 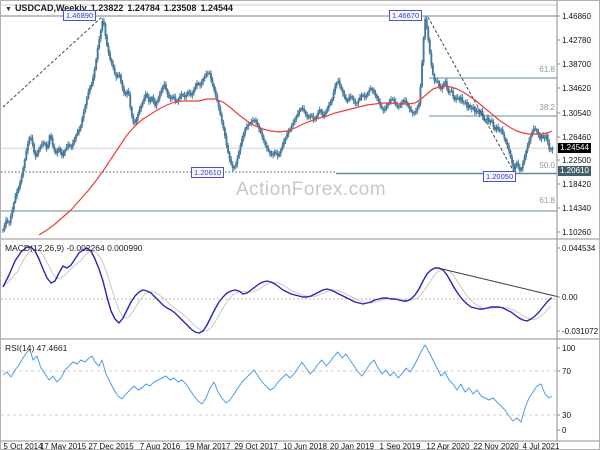 What do you see at coordinates (576, 40) in the screenshot?
I see `price-axis-tick-label: 1.42780` at bounding box center [576, 40].